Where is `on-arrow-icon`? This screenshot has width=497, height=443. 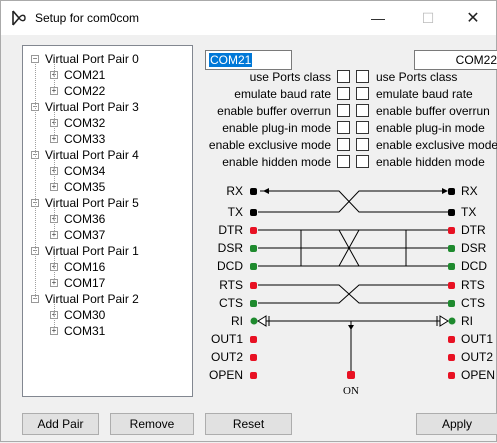 on-arrow-icon is located at coordinates (351, 327).